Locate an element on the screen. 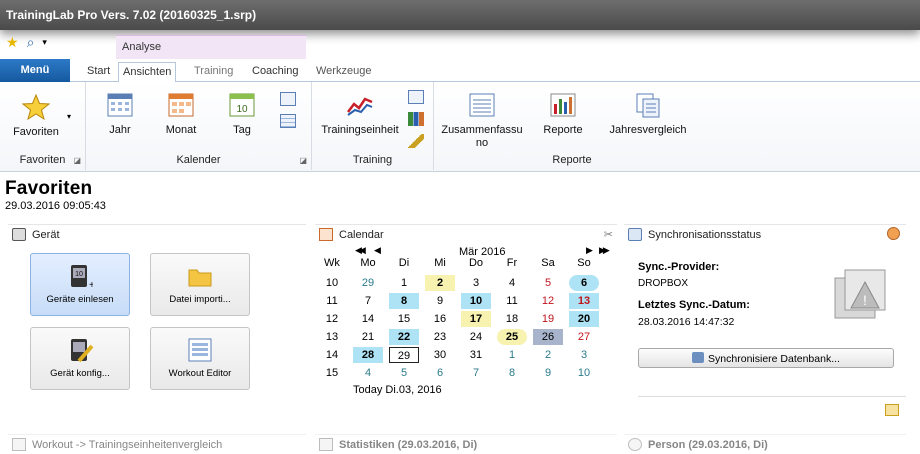 This screenshot has width=920, height=454. calendar-day: 17 is located at coordinates (476, 319).